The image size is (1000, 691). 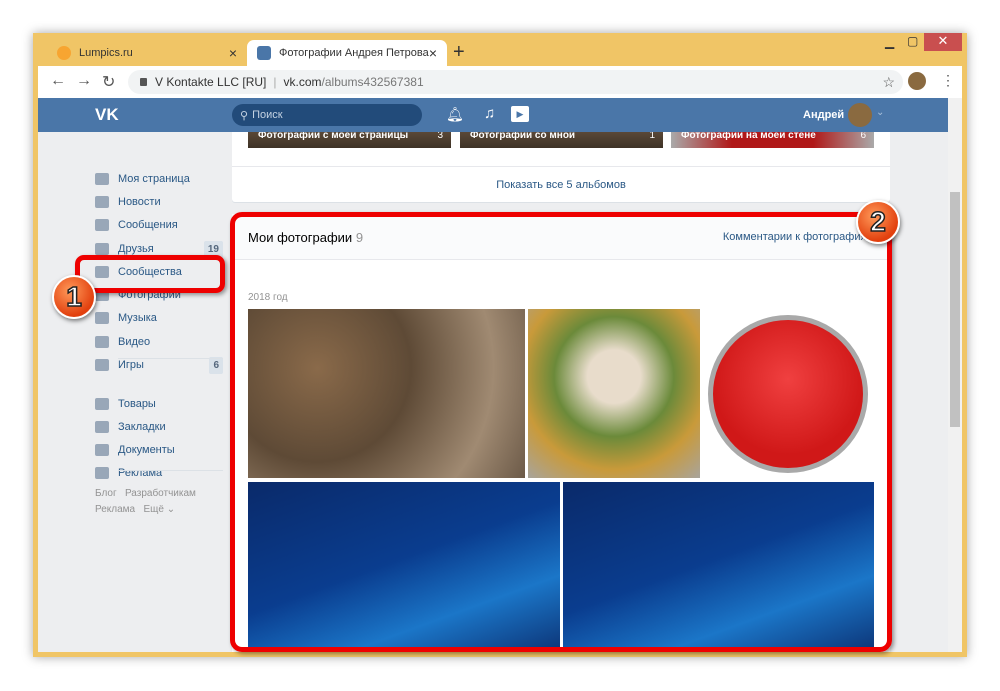 I want to click on search-input: ⚲ Поиск, so click(x=327, y=115).